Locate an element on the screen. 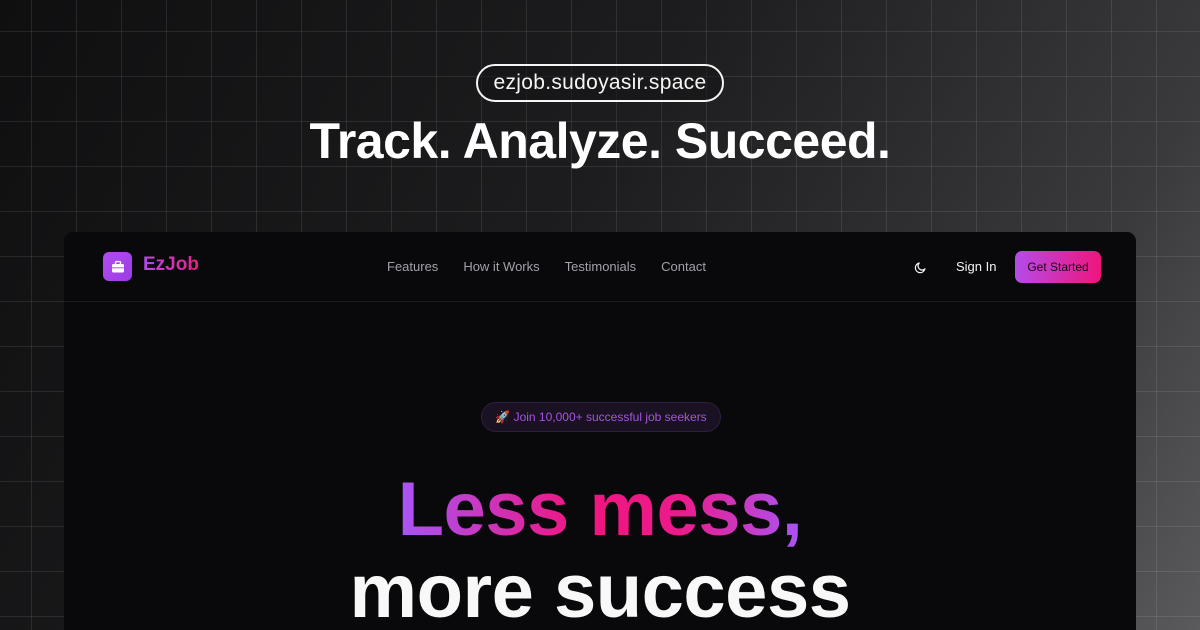  briefcase-icon is located at coordinates (117, 266).